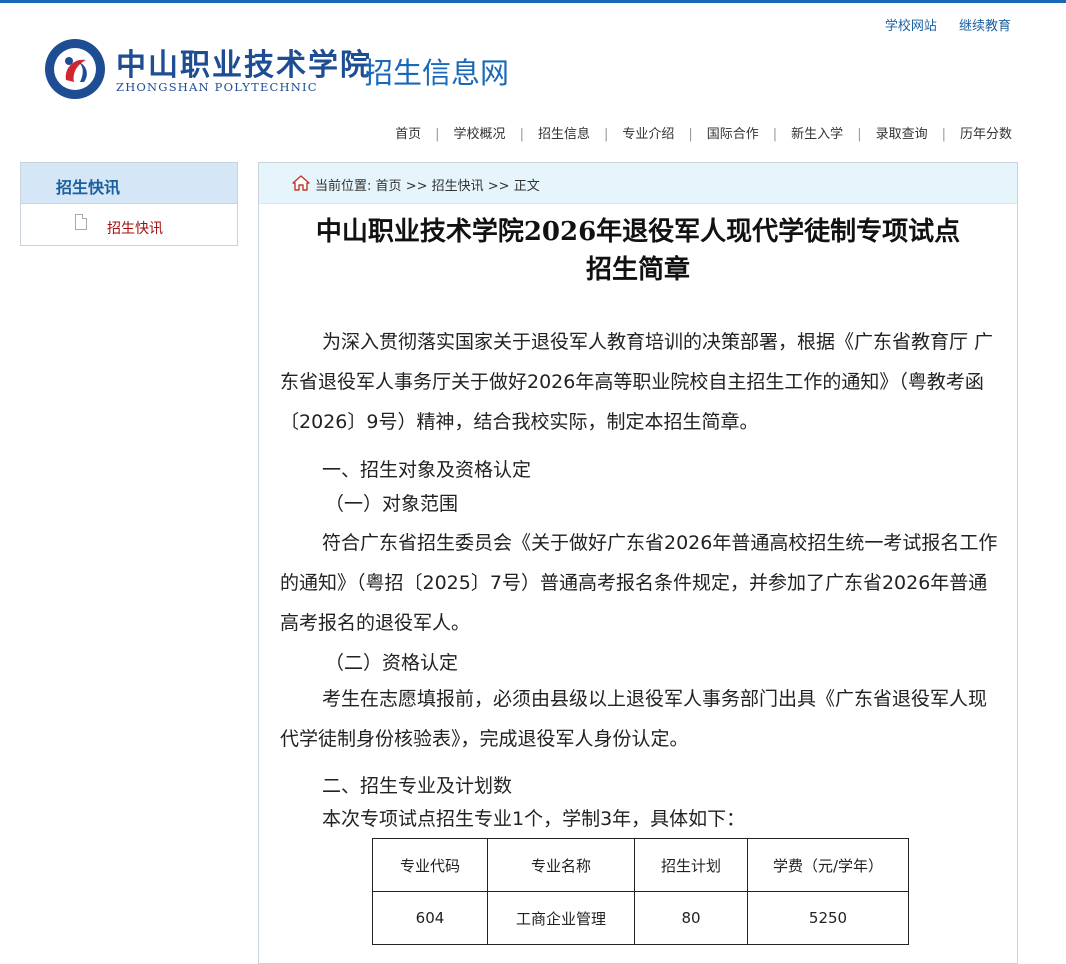 The width and height of the screenshot is (1066, 964). Describe the element at coordinates (81, 222) in the screenshot. I see `document-icon` at that location.